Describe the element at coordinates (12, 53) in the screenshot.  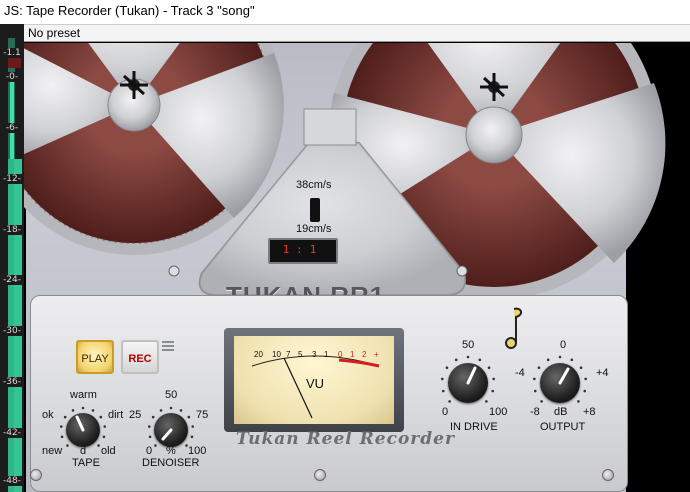
I see `meter-tick: -1.1` at that location.